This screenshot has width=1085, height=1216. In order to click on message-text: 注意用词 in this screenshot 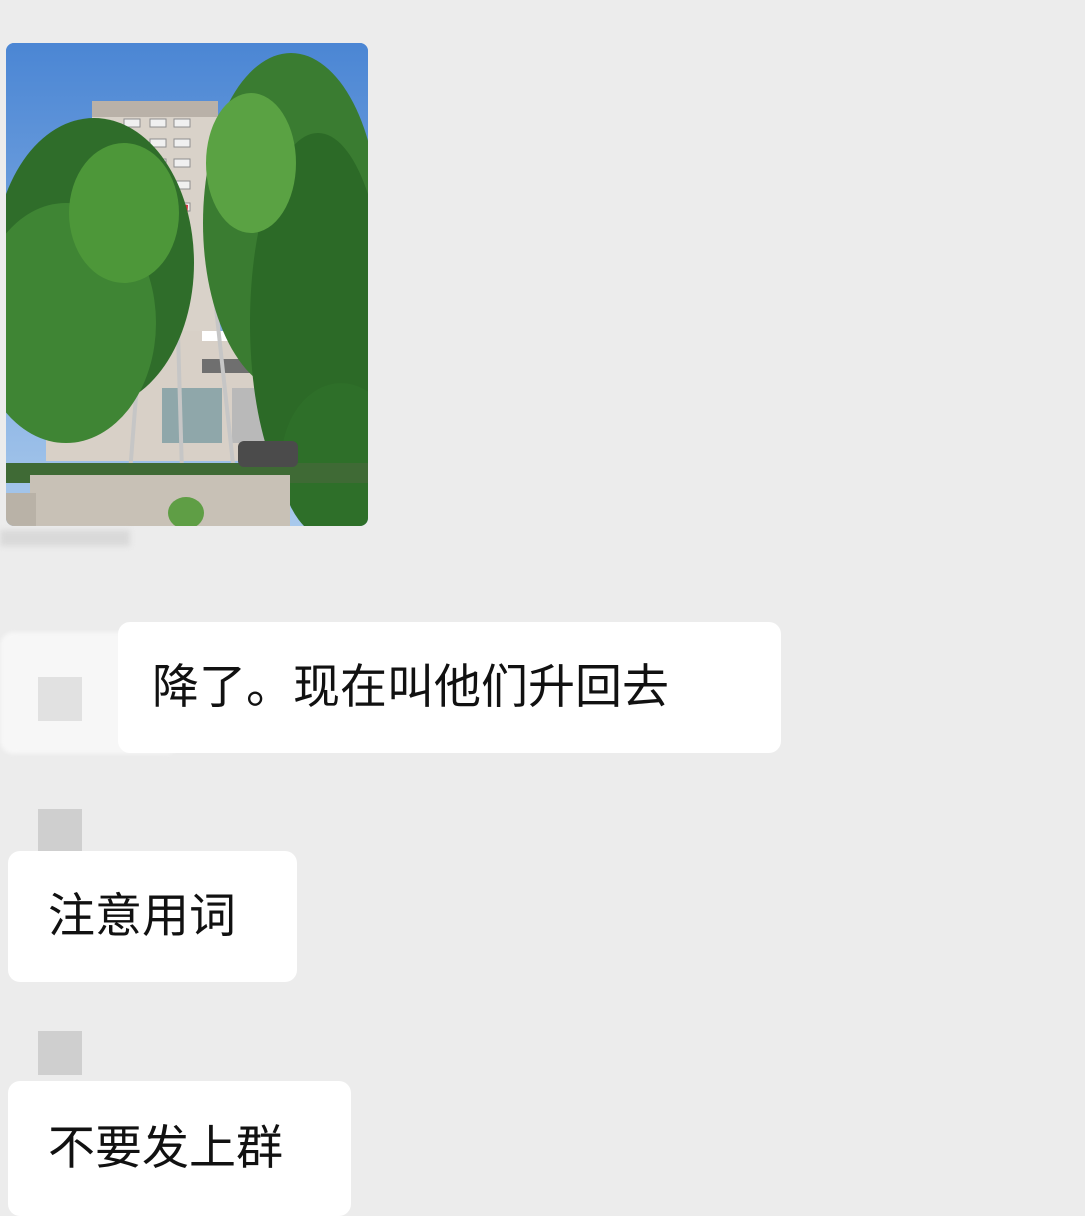, I will do `click(142, 916)`.